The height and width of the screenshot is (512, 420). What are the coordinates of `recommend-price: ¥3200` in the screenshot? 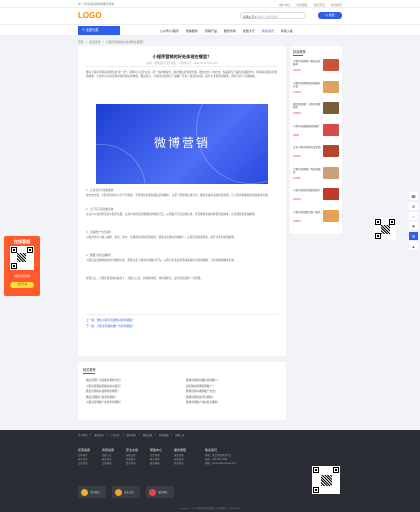 It's located at (297, 70).